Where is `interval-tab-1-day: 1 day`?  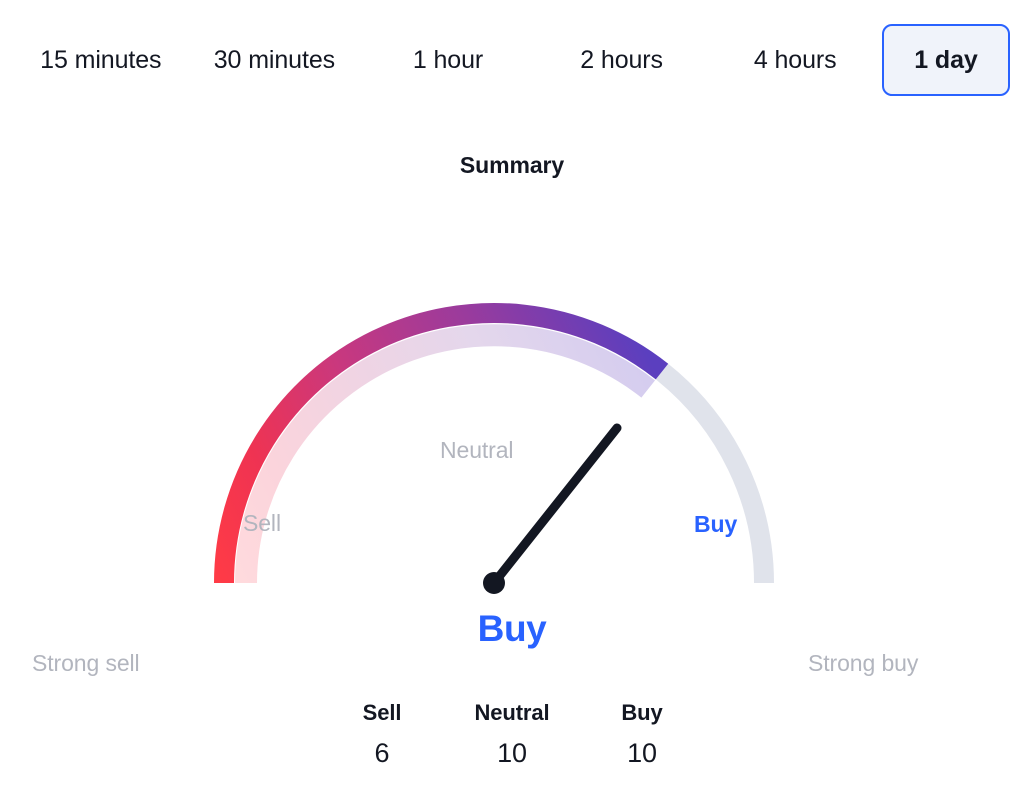
interval-tab-1-day: 1 day is located at coordinates (945, 60).